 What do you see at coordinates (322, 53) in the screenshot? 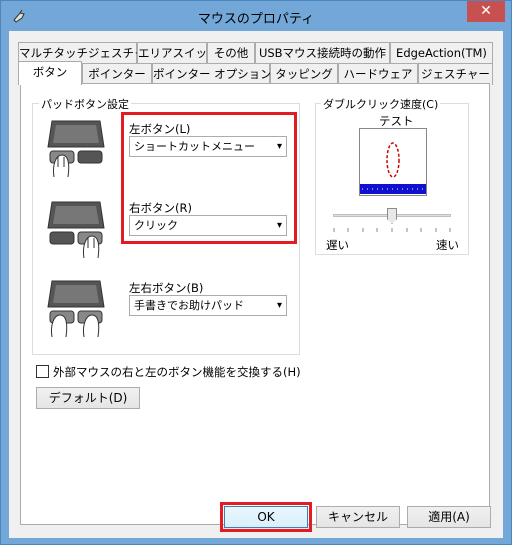
I see `tab-usb-mouse-behavior: USBマウス接続時の動作` at bounding box center [322, 53].